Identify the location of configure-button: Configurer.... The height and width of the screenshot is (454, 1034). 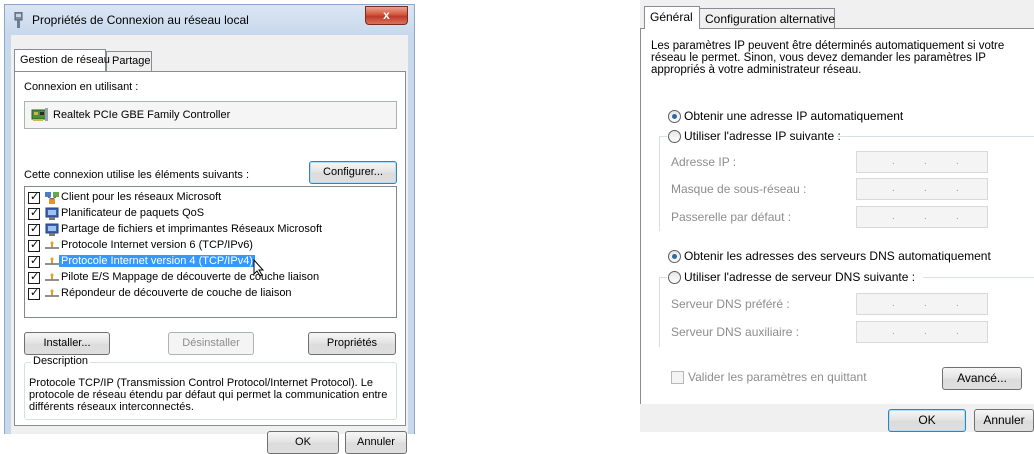
(353, 172).